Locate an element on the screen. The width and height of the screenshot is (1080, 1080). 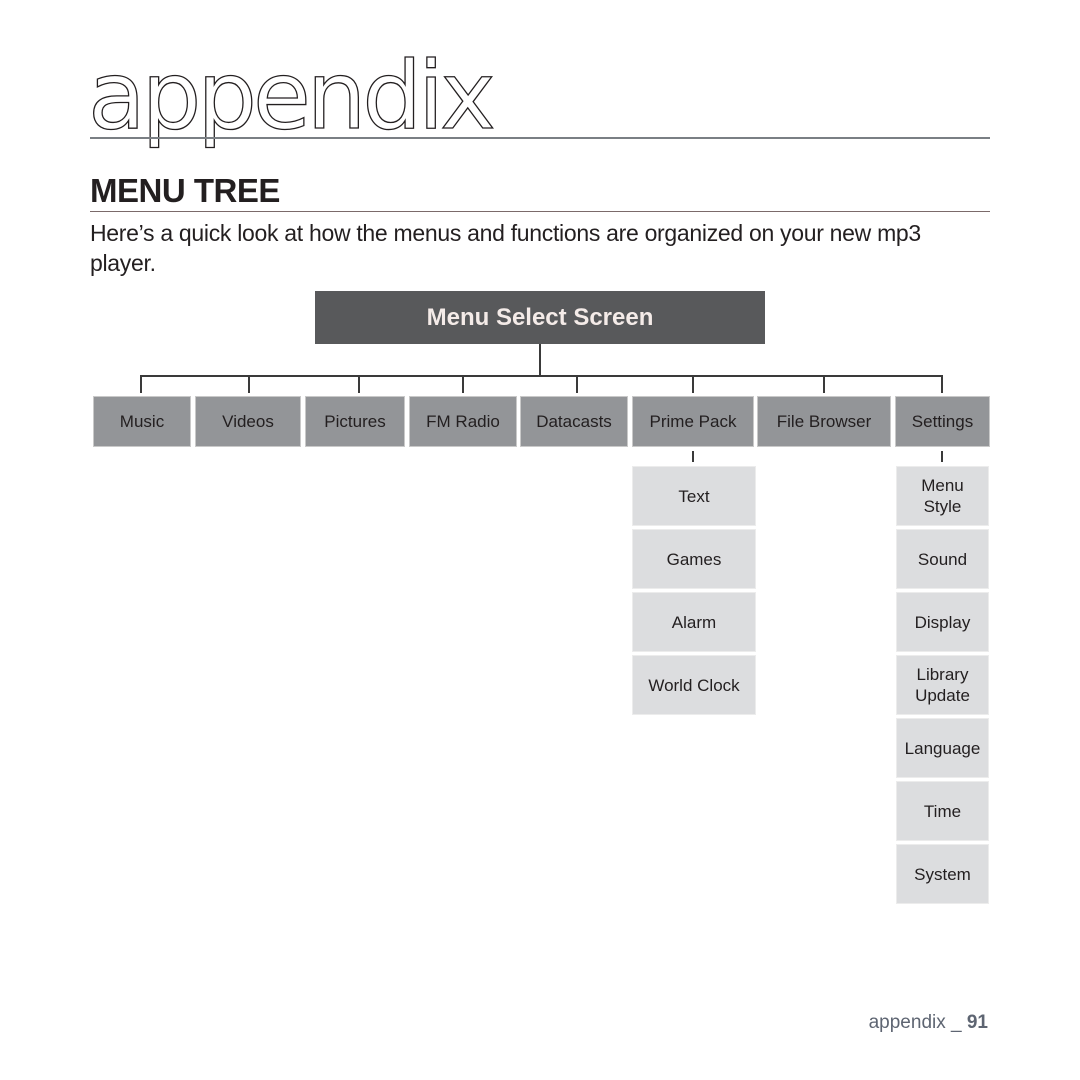
chapter-title-rule is located at coordinates (540, 138).